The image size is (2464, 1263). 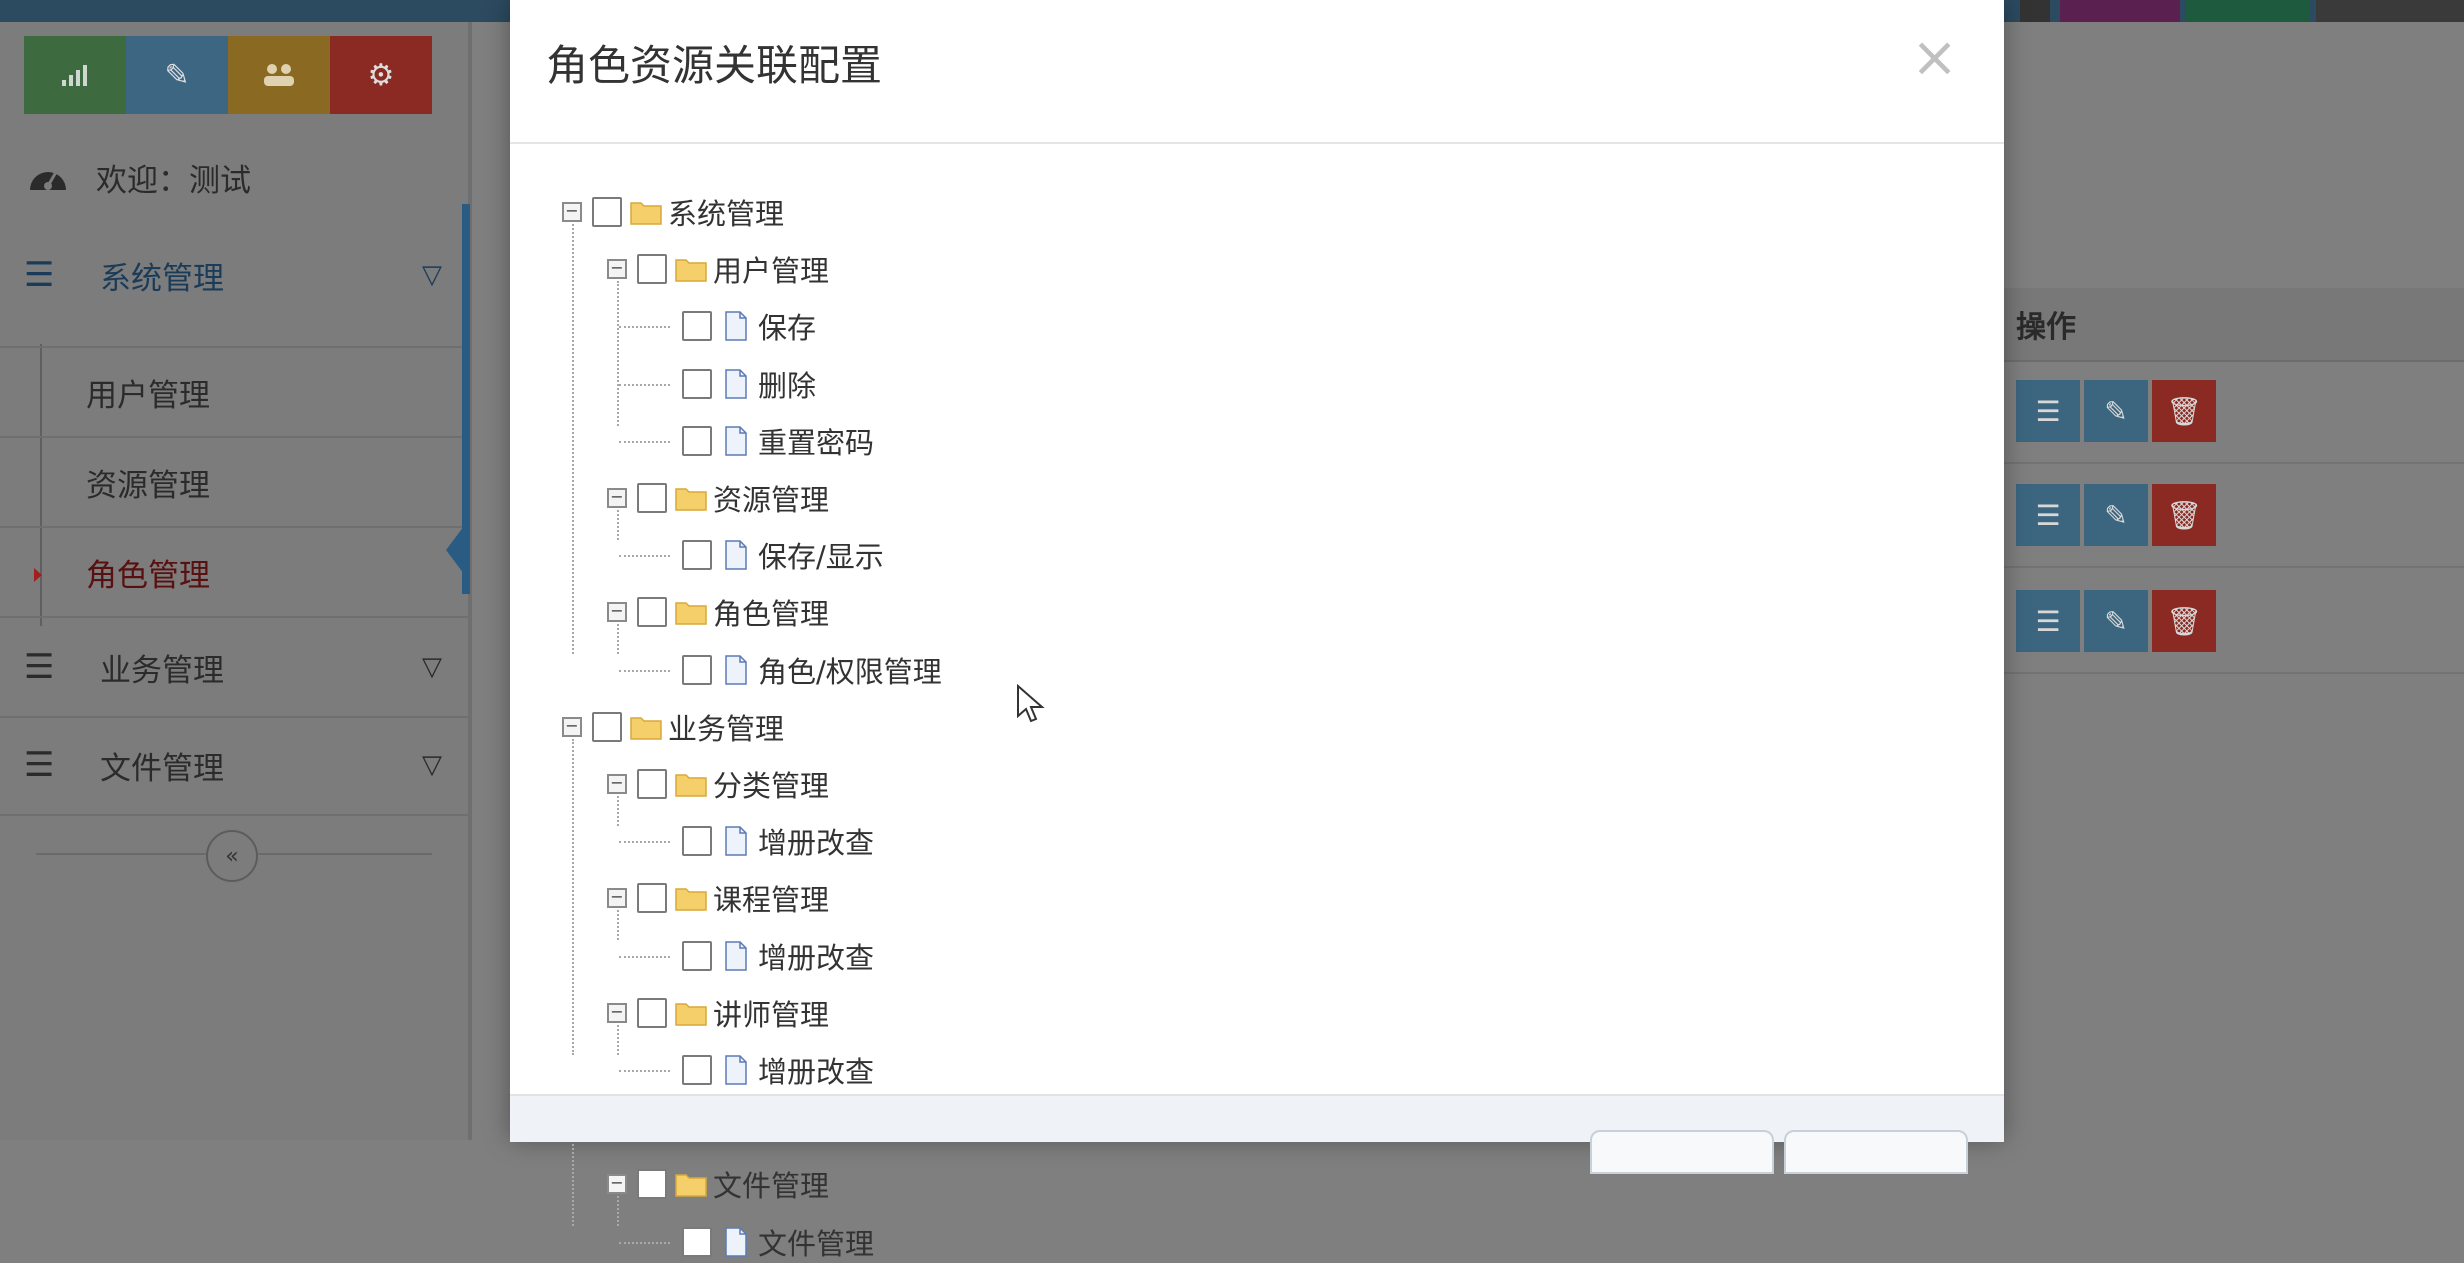 What do you see at coordinates (771, 612) in the screenshot?
I see `tree-node-label: 角色管理` at bounding box center [771, 612].